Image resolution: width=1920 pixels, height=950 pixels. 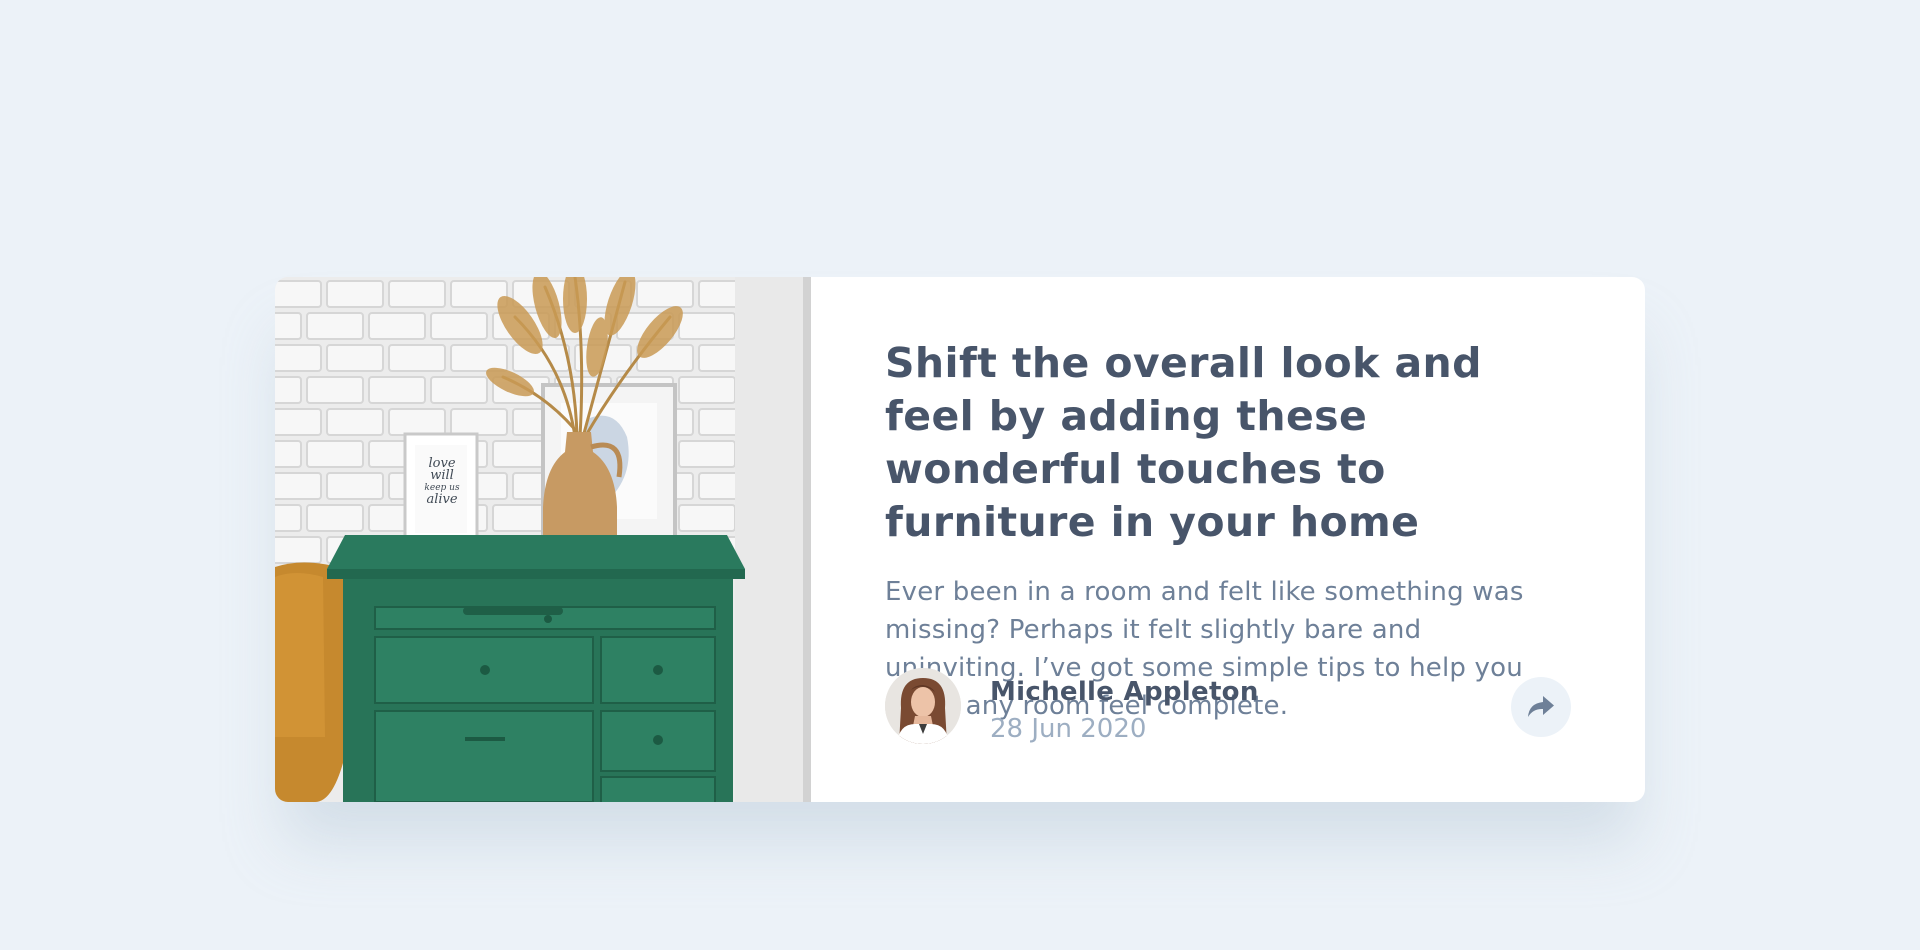 I want to click on author-row: Michelle Appleton 28 Jun 2020, so click(x=1228, y=707).